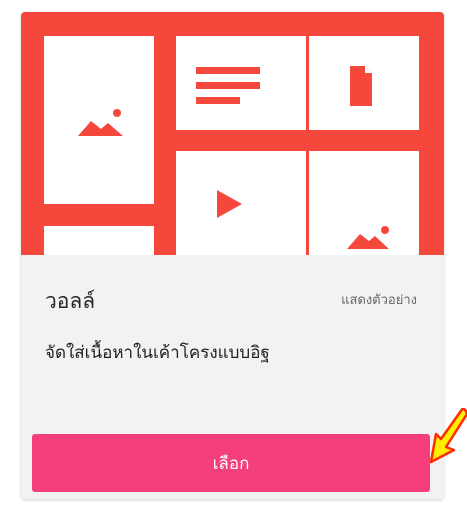 The image size is (467, 524). Describe the element at coordinates (231, 463) in the screenshot. I see `select-button: เลือก` at that location.